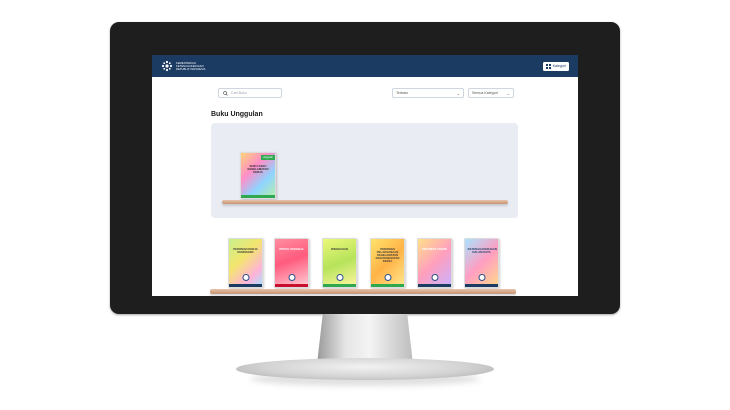 This screenshot has width=730, height=410. Describe the element at coordinates (225, 93) in the screenshot. I see `search-icon` at that location.